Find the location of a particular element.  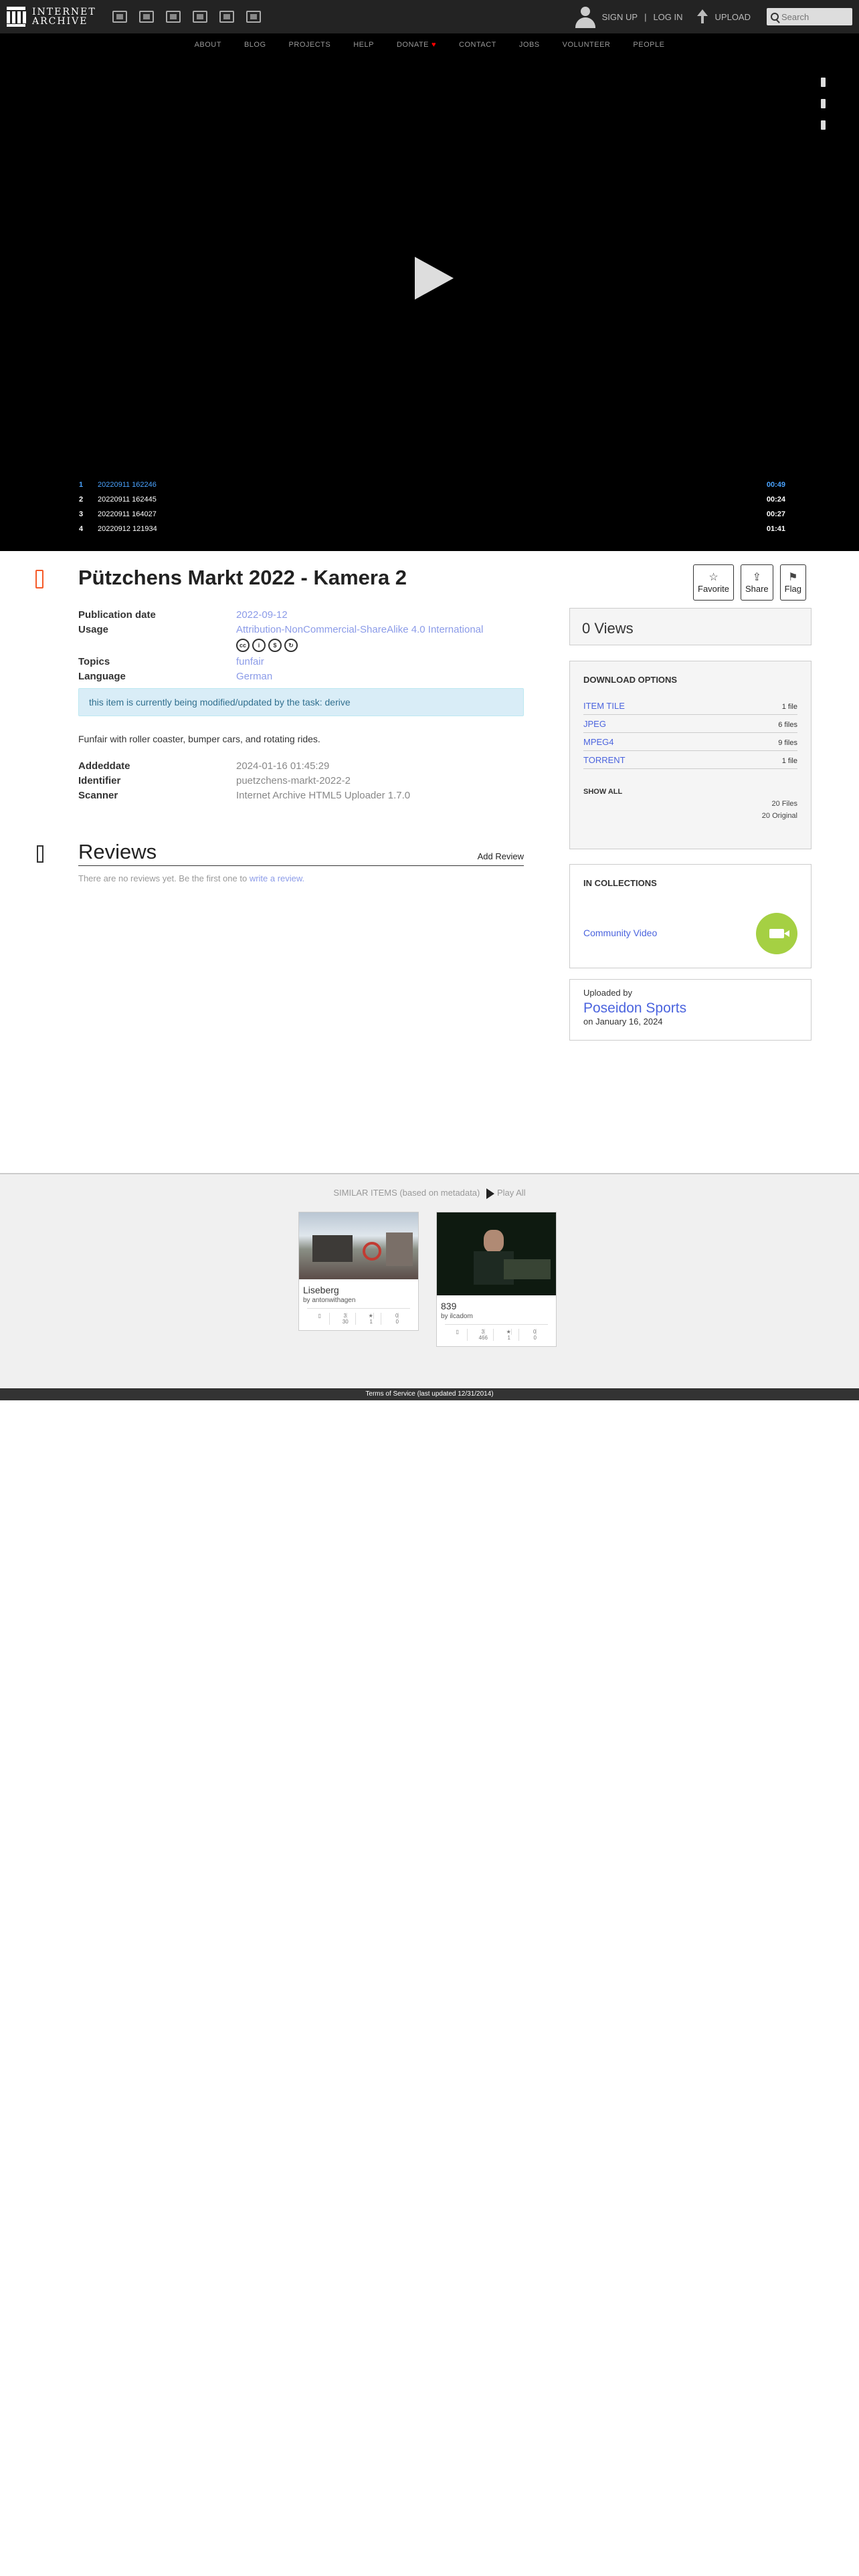

nav-help: HELP is located at coordinates (363, 45).